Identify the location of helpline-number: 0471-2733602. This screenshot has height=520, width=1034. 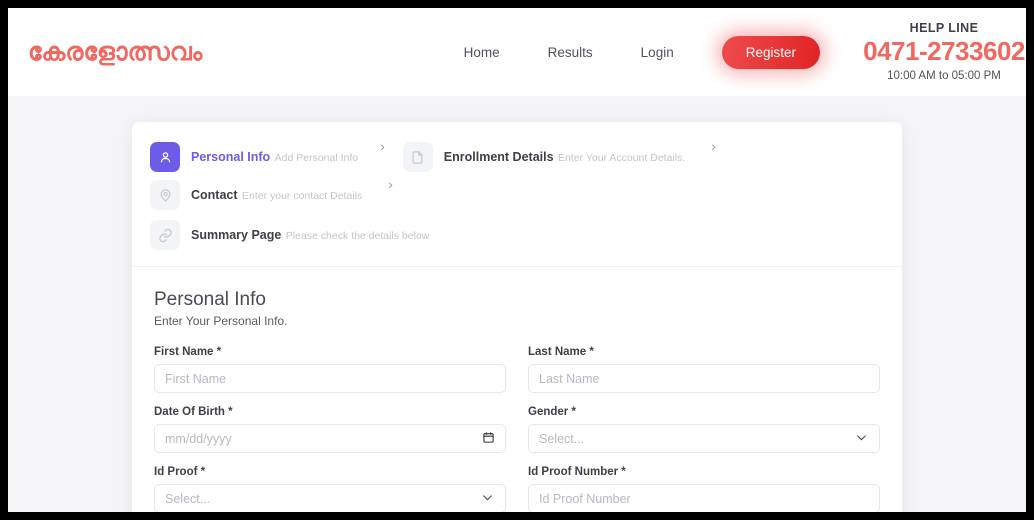
(936, 51).